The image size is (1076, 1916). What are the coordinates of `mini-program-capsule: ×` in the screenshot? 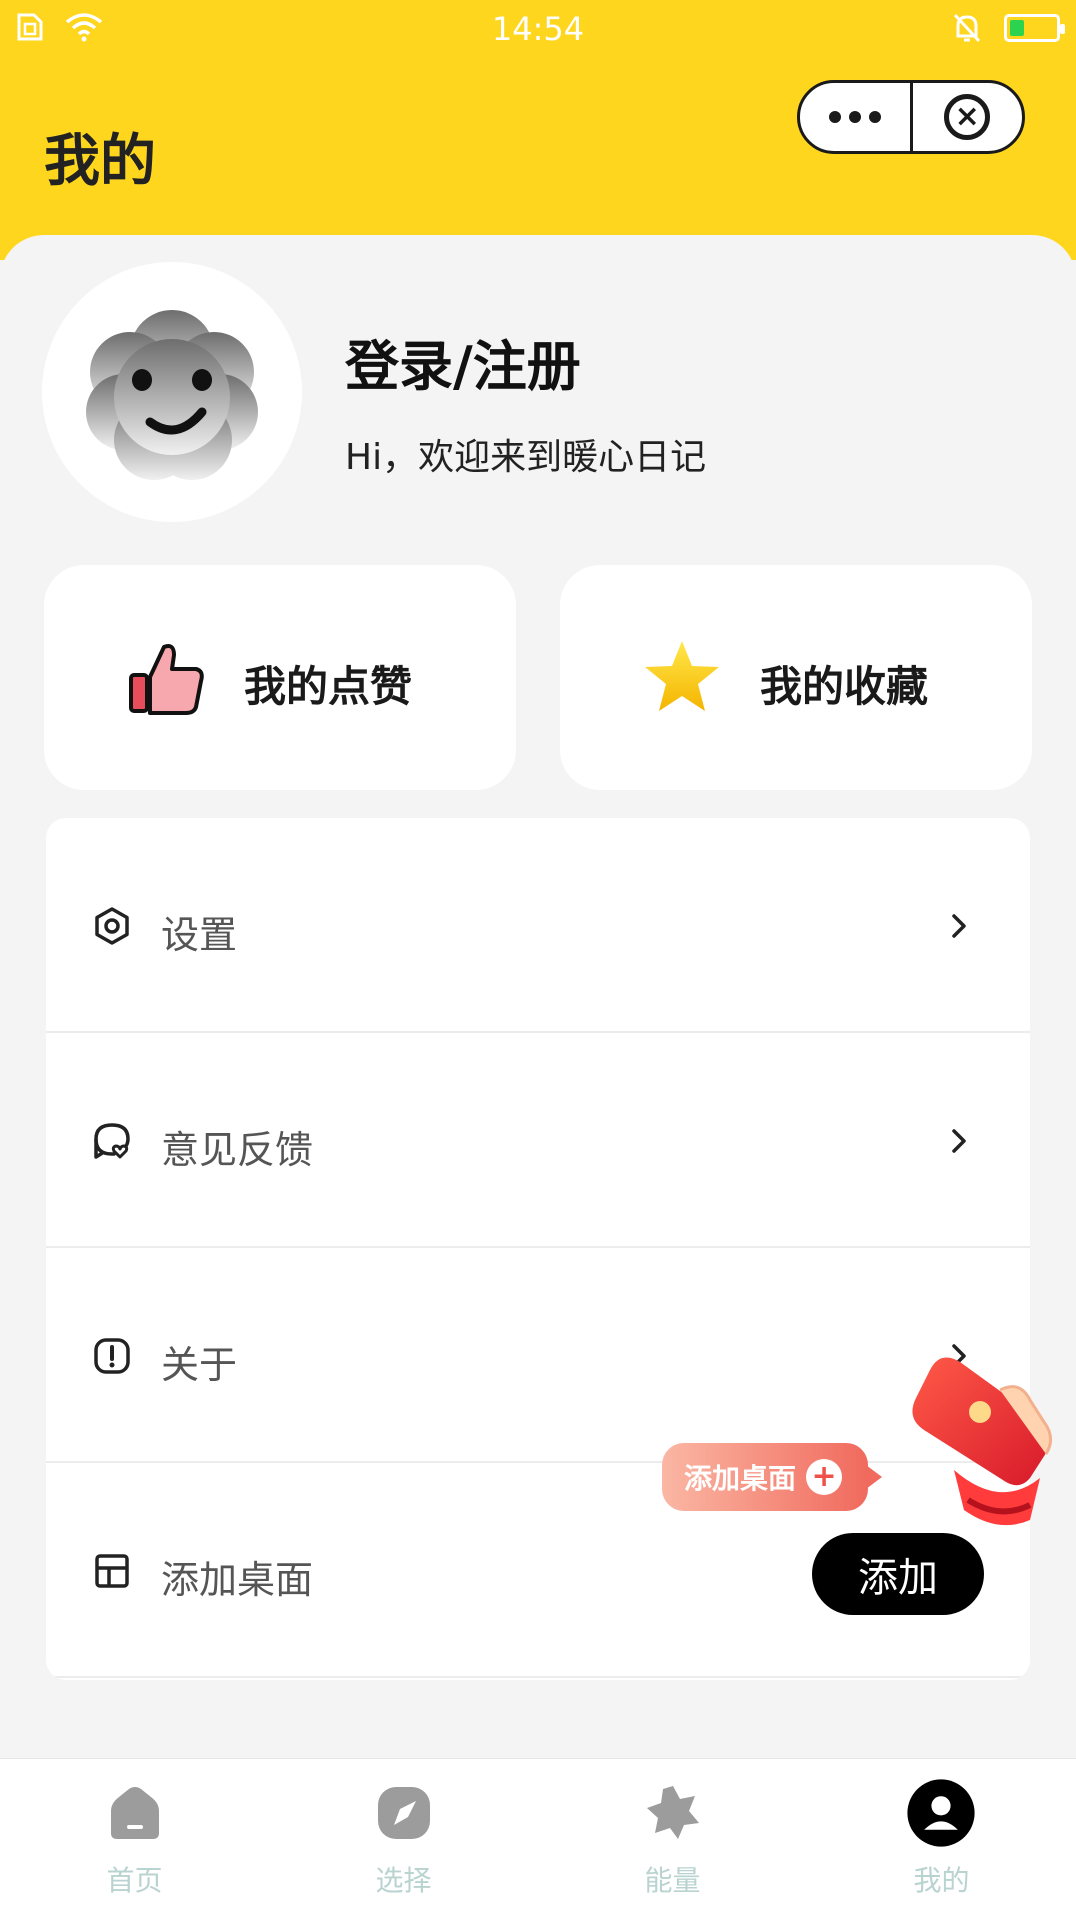 It's located at (911, 117).